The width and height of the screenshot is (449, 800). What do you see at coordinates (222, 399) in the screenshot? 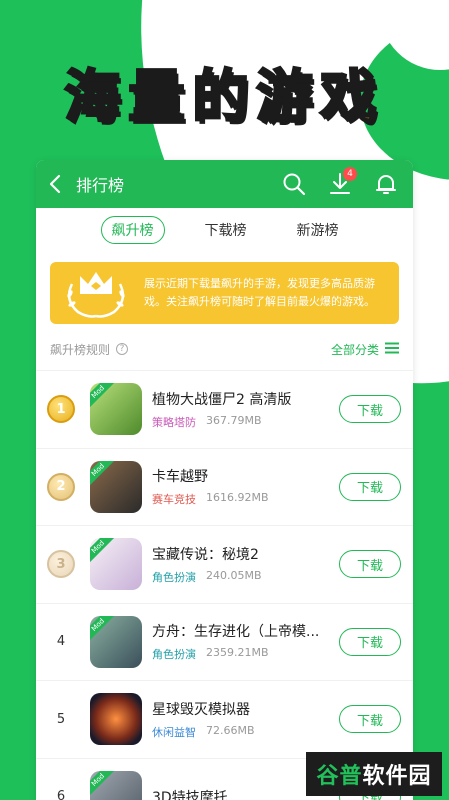
I see `app-name: 植物大战僵尸2 高清版` at bounding box center [222, 399].